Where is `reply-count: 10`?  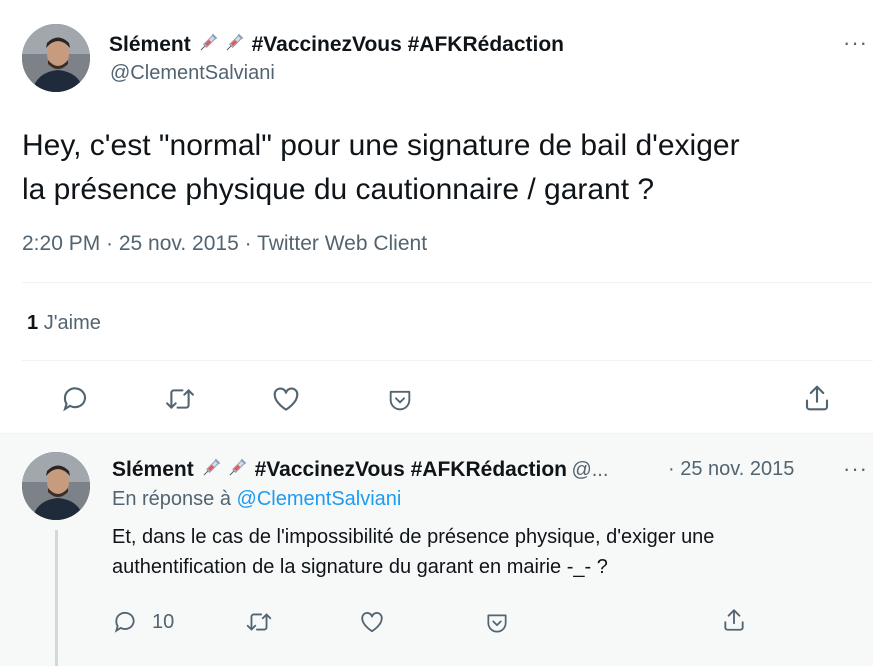
reply-count: 10 is located at coordinates (163, 621).